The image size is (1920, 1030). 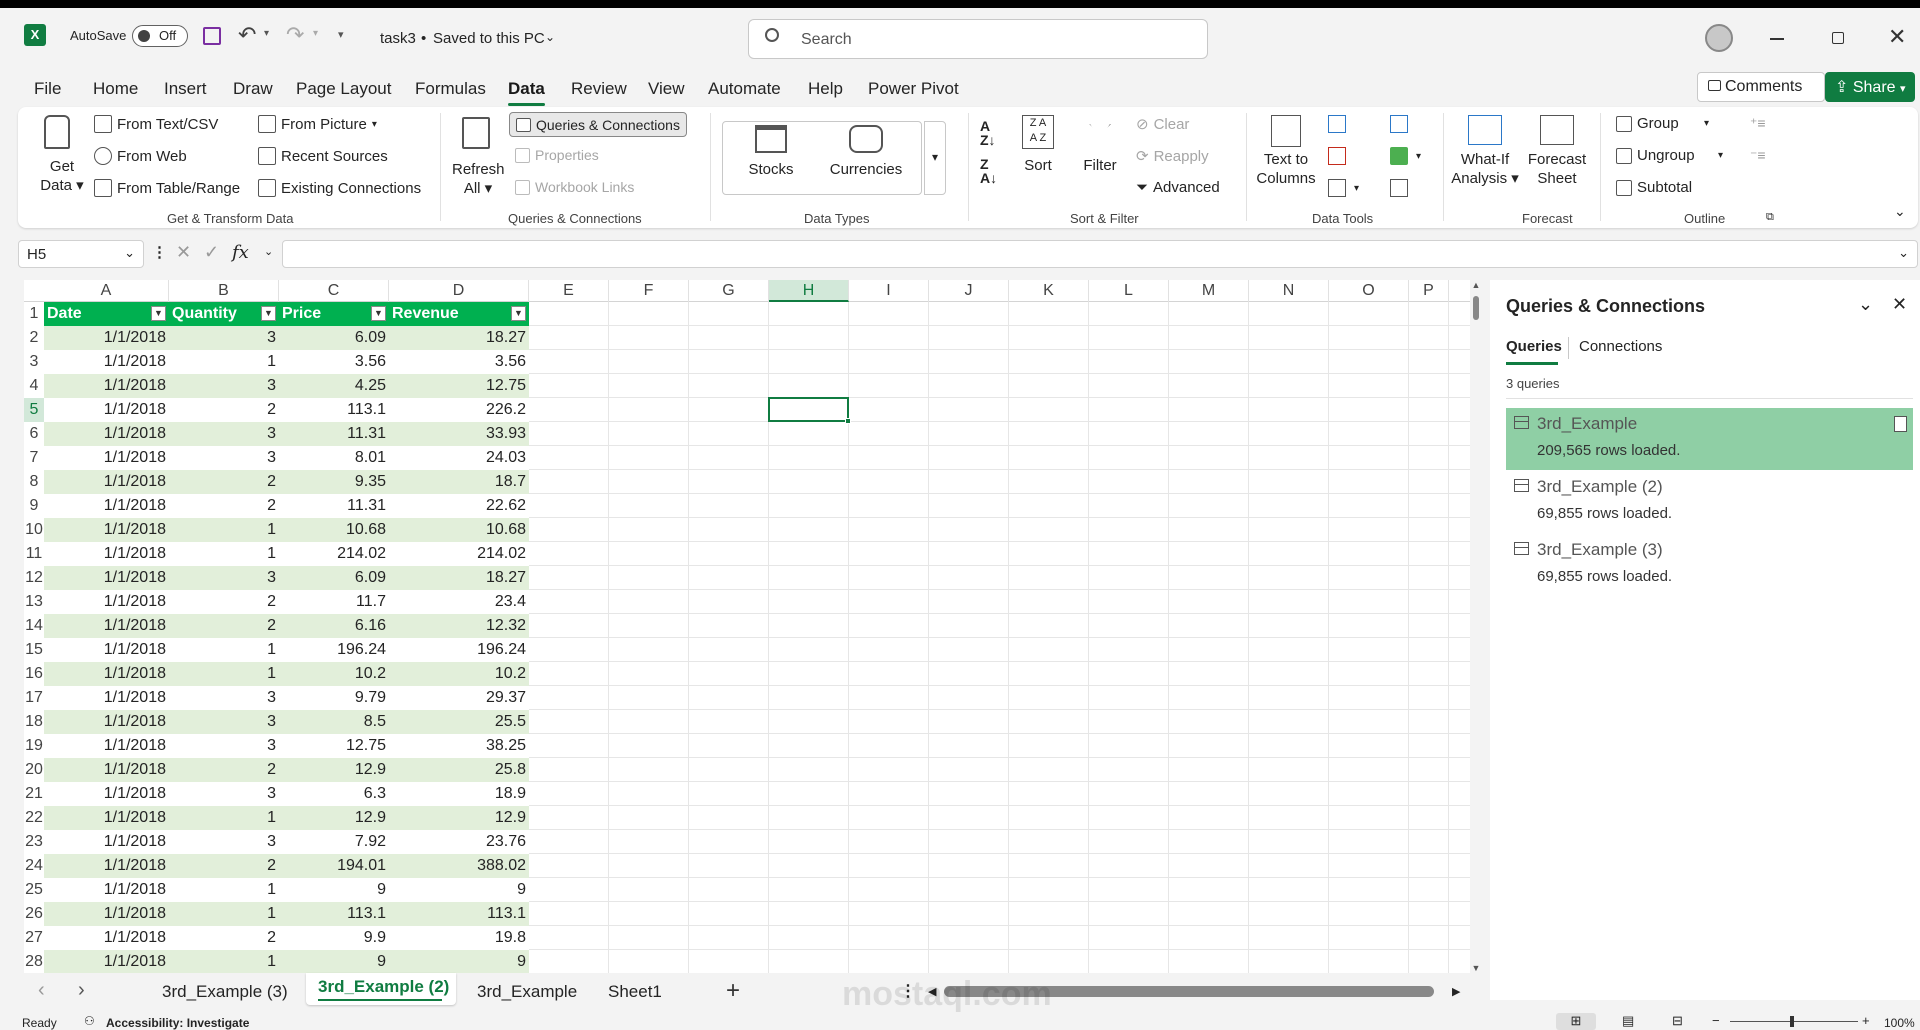 I want to click on table-cell: 23.76, so click(x=459, y=842).